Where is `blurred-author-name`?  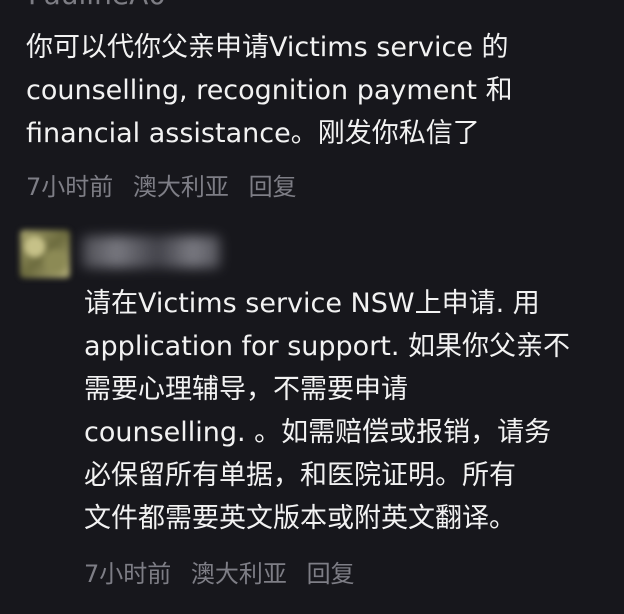
blurred-author-name is located at coordinates (151, 252).